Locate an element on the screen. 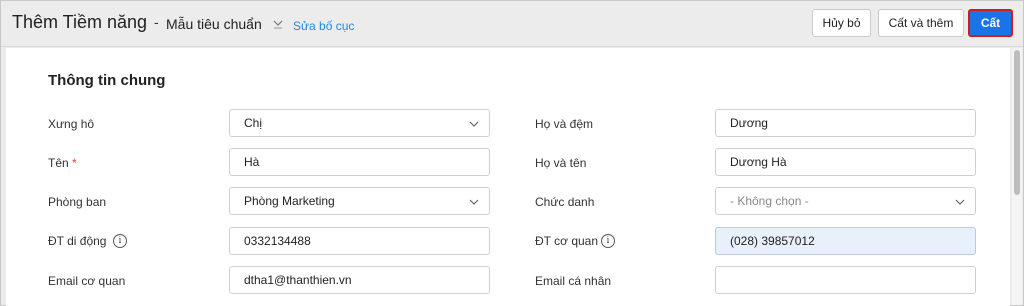 The height and width of the screenshot is (306, 1024). template-selector: Mẫu tiêu chuẩn is located at coordinates (214, 24).